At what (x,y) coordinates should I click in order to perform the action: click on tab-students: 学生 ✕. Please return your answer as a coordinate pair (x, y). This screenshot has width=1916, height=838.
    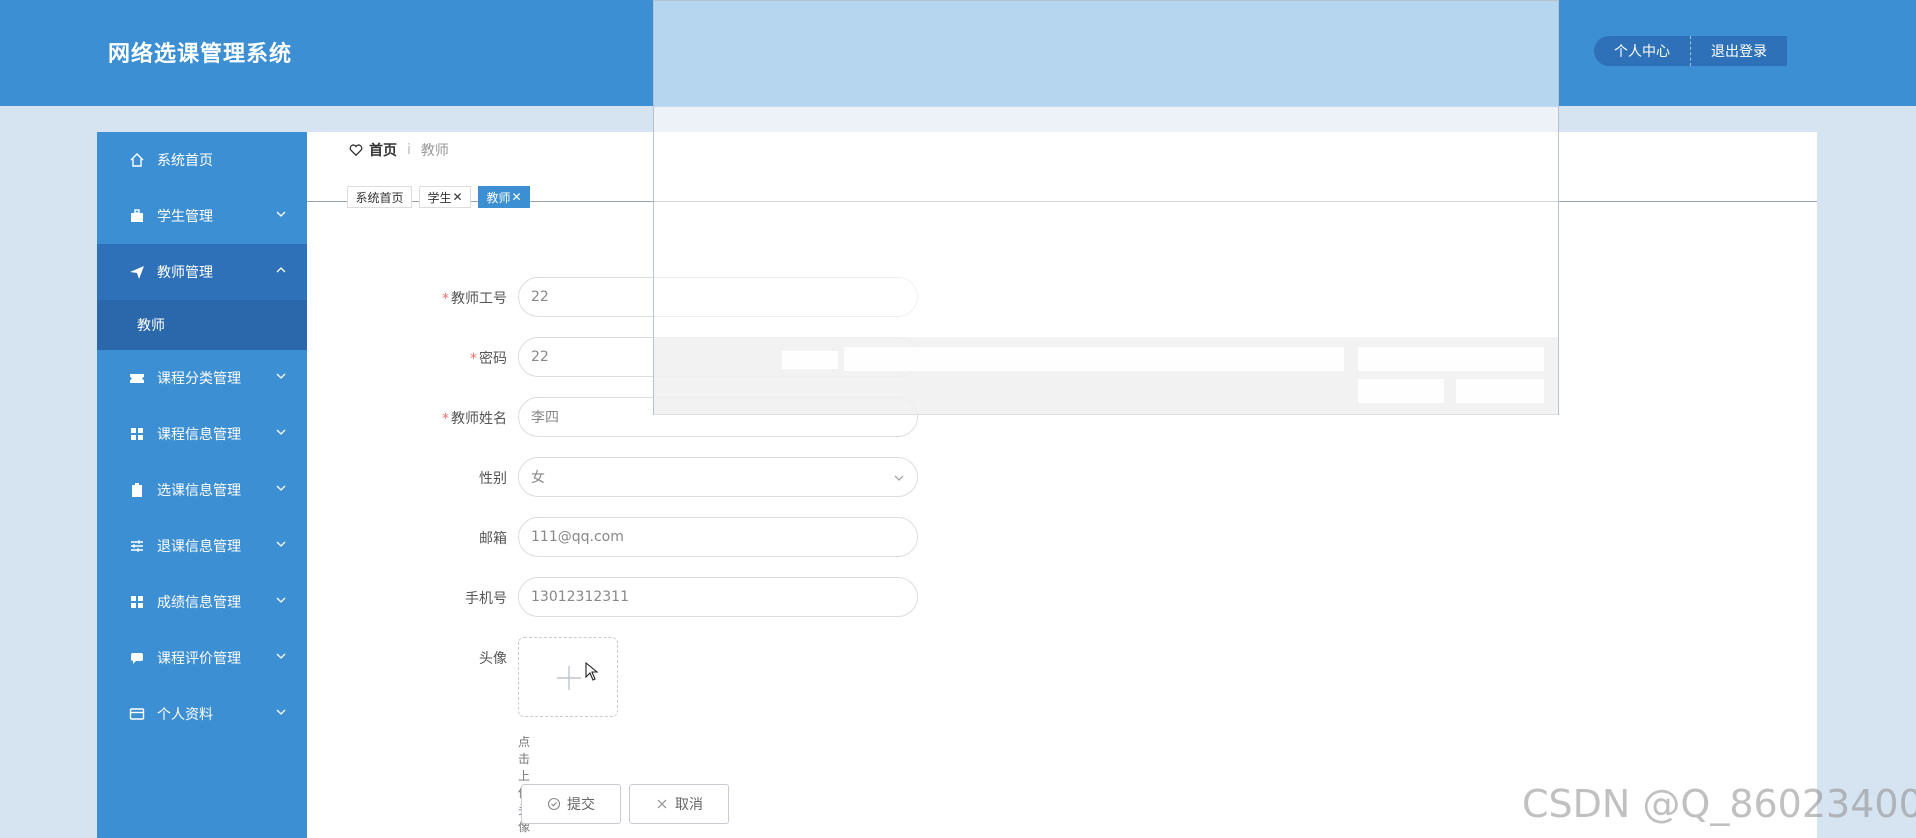
    Looking at the image, I should click on (445, 197).